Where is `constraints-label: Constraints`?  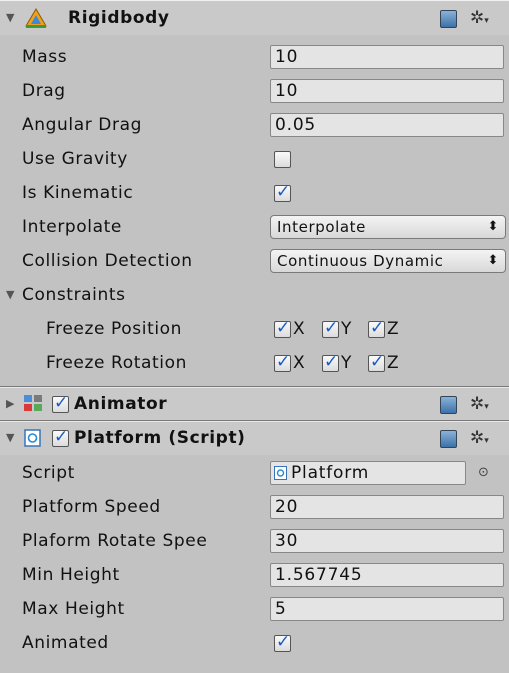
constraints-label: Constraints is located at coordinates (74, 295).